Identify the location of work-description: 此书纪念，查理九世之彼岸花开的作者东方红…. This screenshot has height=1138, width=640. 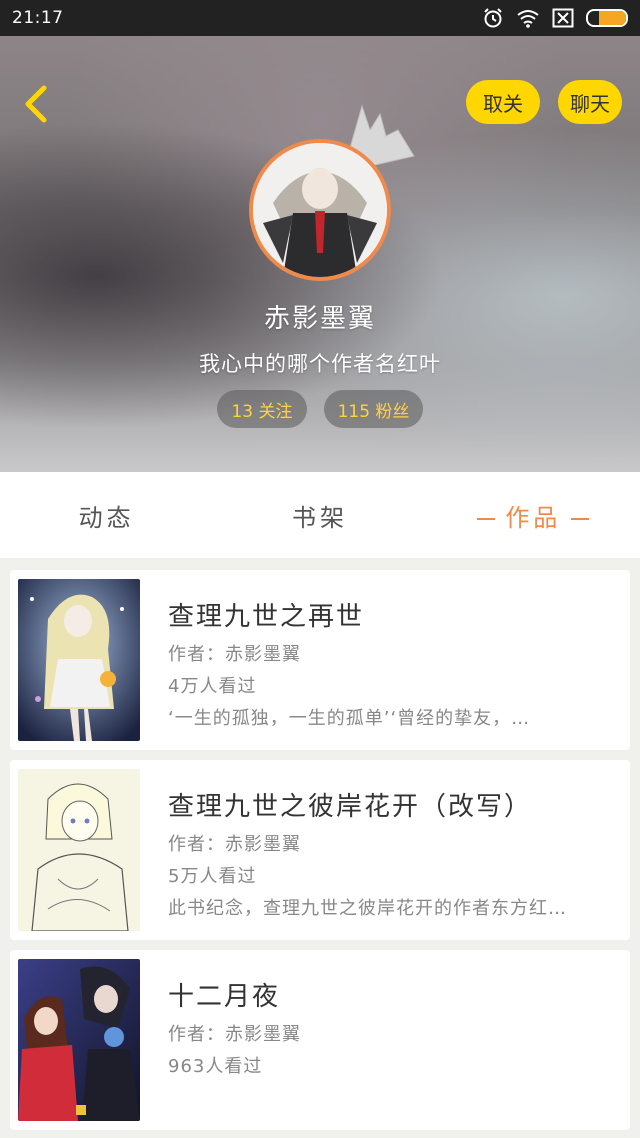
(367, 908).